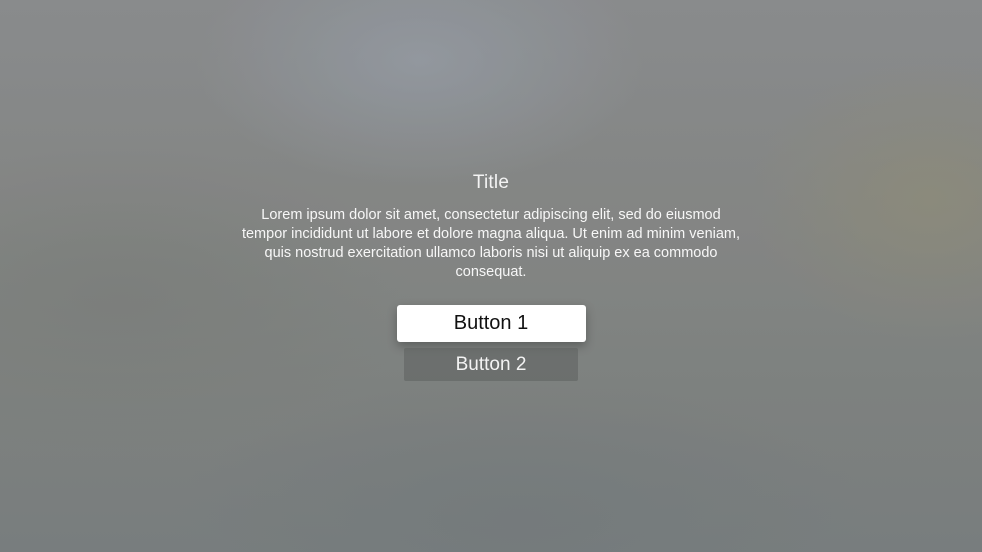  What do you see at coordinates (491, 323) in the screenshot?
I see `button-1: Button 1` at bounding box center [491, 323].